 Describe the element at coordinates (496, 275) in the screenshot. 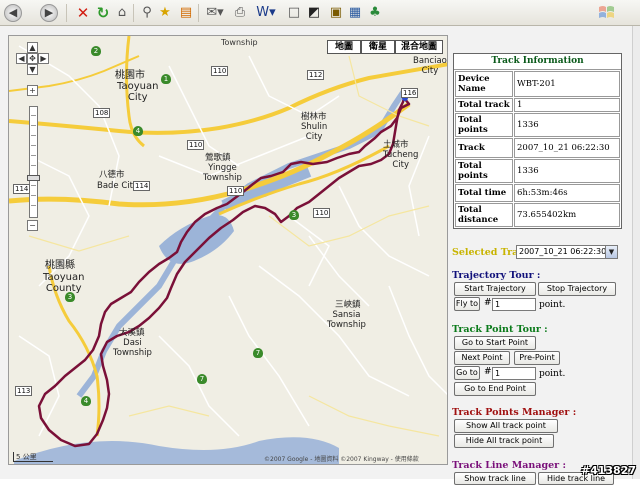

I see `trajectory-tour-heading: Trajectory Tour :` at that location.